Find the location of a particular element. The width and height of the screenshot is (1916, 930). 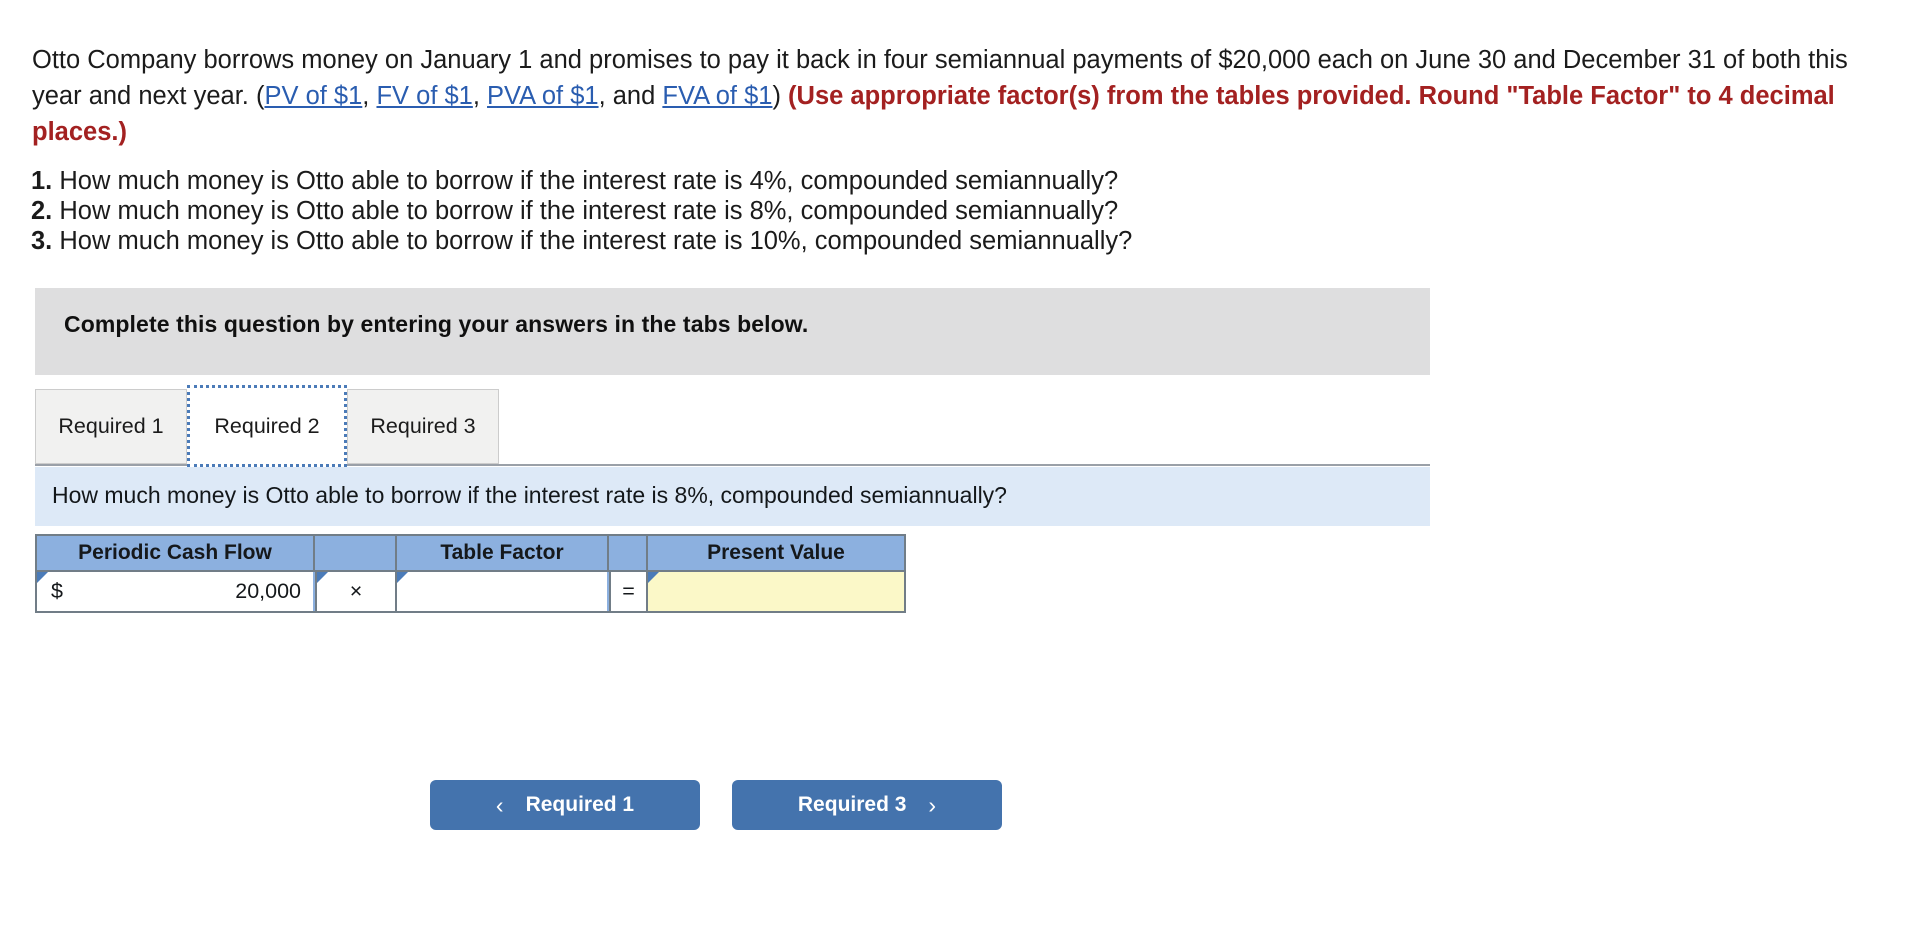

cell-present-value-answer is located at coordinates (776, 591).